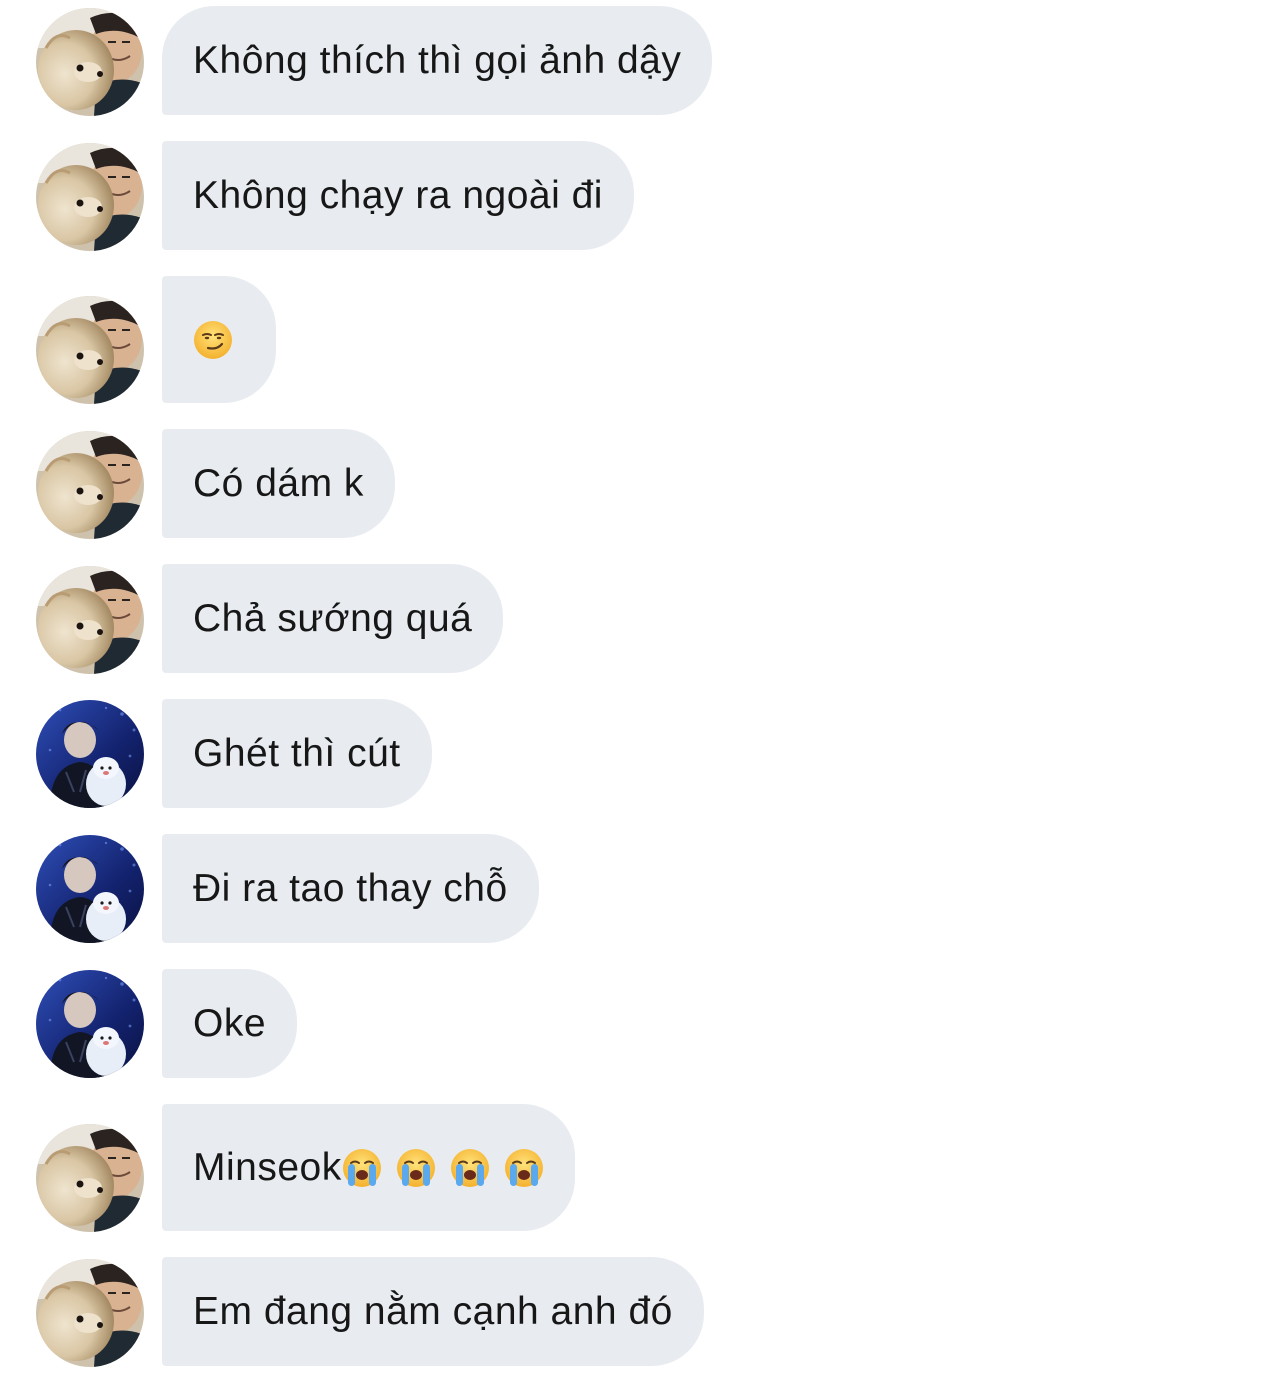 This screenshot has width=1284, height=1390. I want to click on message-bubble: Có dám k, so click(278, 483).